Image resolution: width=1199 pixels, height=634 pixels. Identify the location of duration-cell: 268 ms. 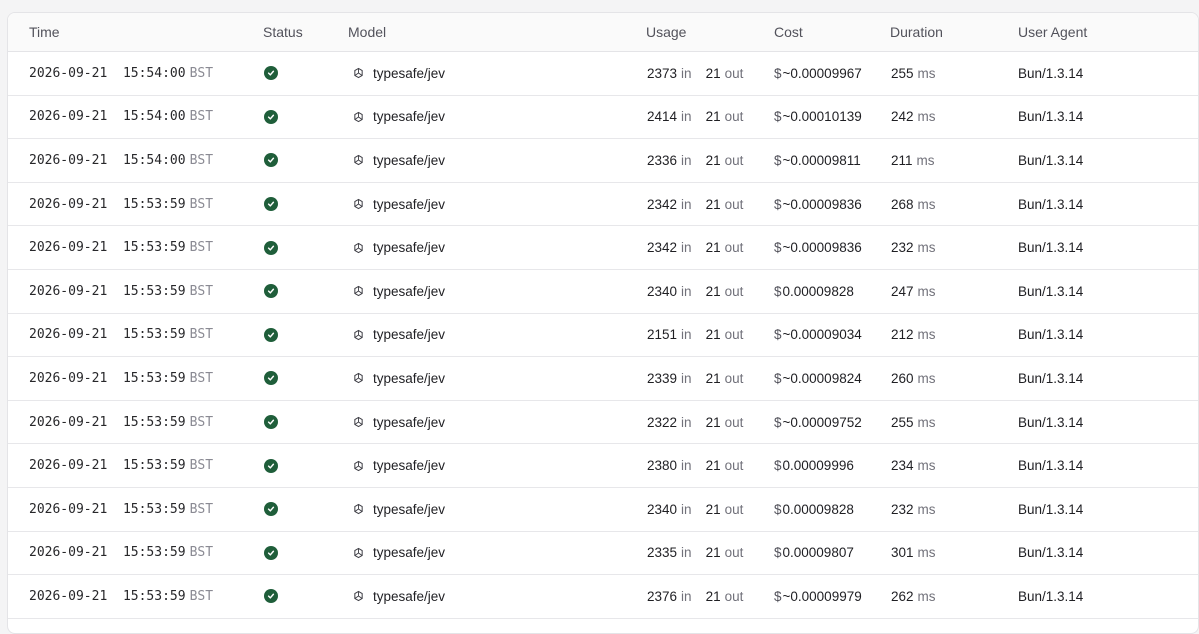
(913, 204).